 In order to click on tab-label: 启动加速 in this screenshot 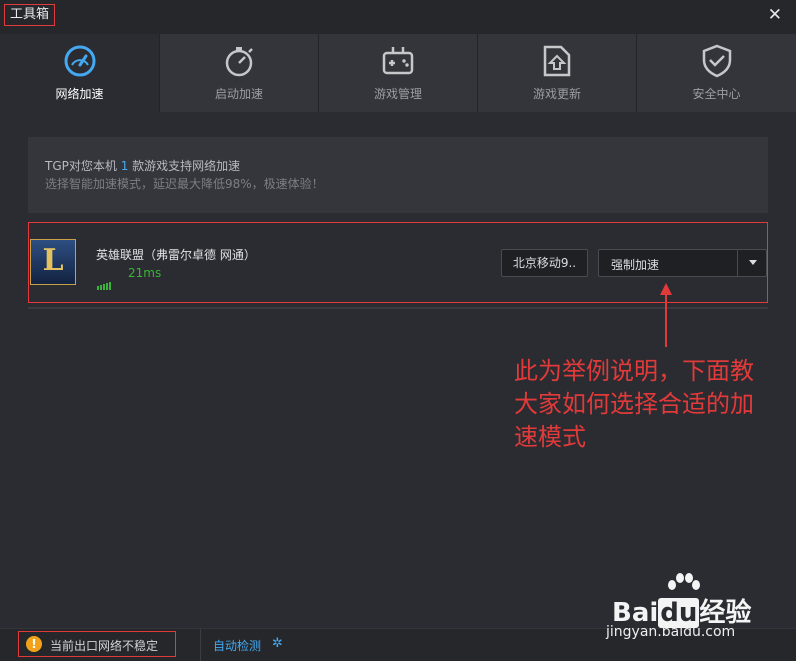, I will do `click(238, 94)`.